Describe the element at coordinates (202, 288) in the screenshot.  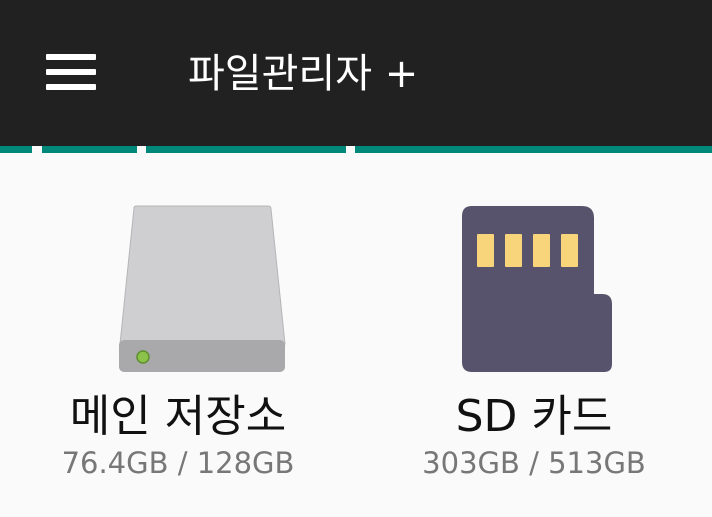
I see `hard-drive-icon` at that location.